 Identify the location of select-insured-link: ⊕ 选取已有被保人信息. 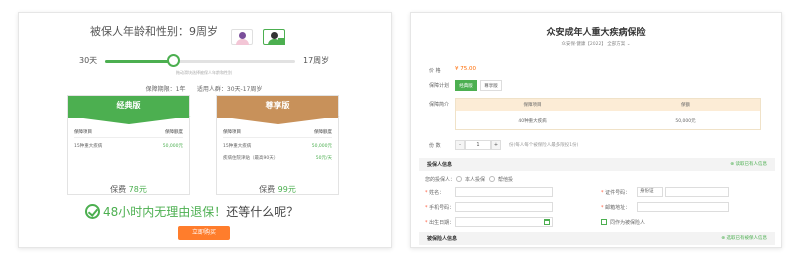
(744, 238).